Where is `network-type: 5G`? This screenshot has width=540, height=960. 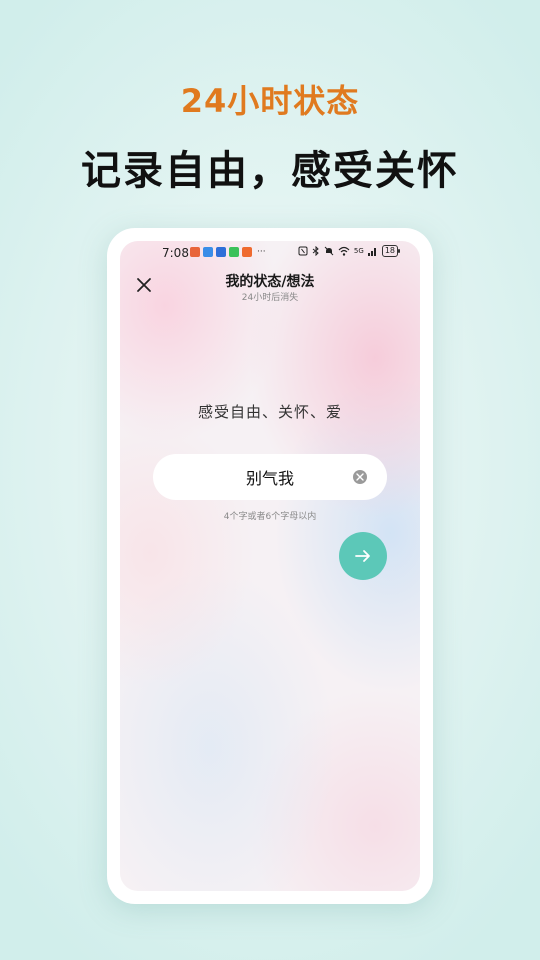
network-type: 5G is located at coordinates (358, 251).